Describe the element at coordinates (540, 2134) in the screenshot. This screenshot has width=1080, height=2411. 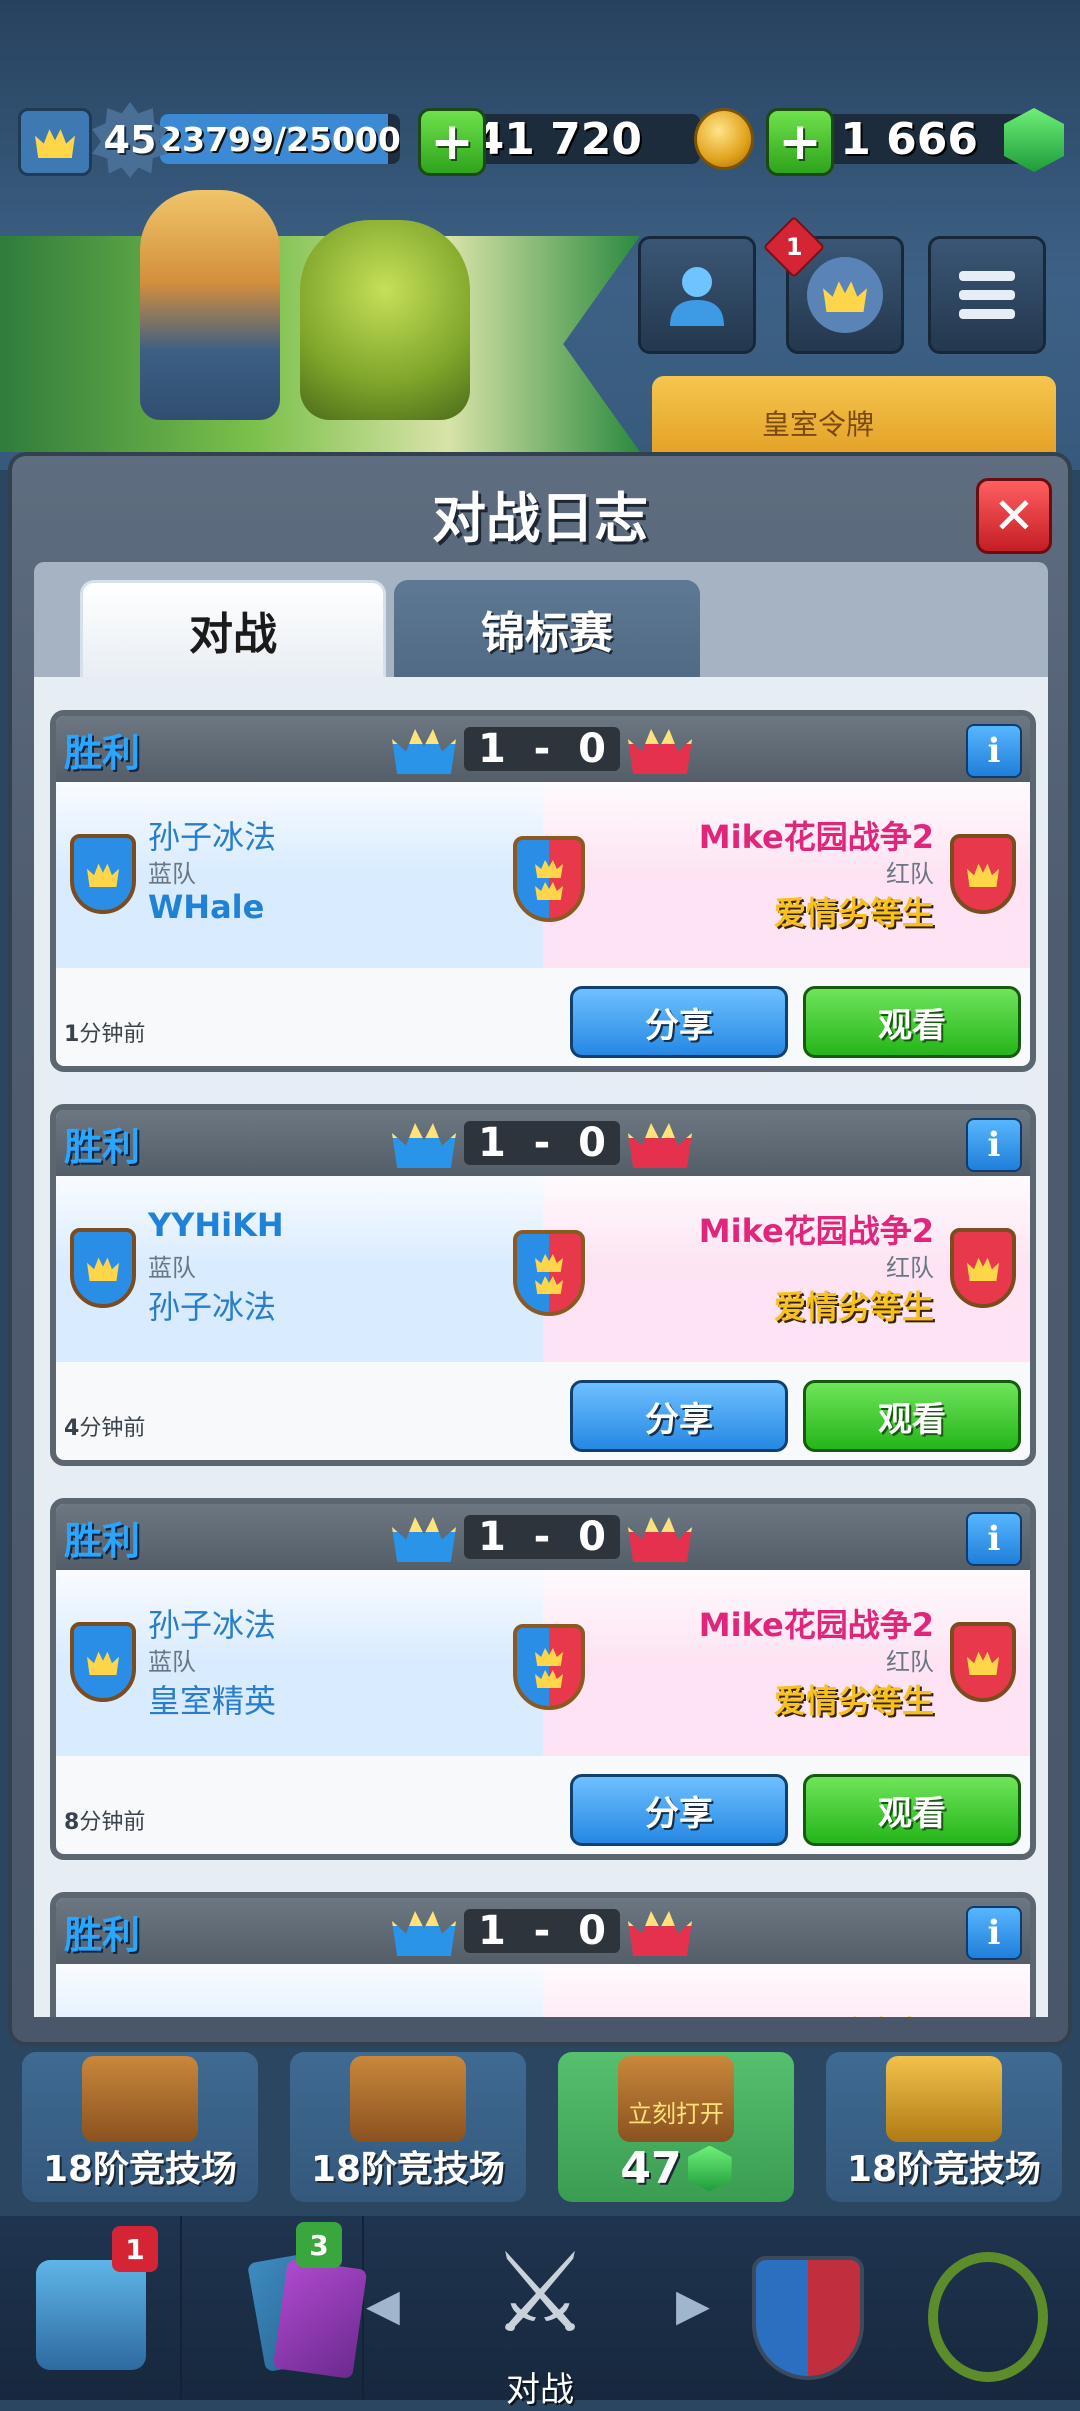
I see `chest-slots: 18阶竞技场 18阶竞技场 立刻打开 47 18阶竞技场` at that location.